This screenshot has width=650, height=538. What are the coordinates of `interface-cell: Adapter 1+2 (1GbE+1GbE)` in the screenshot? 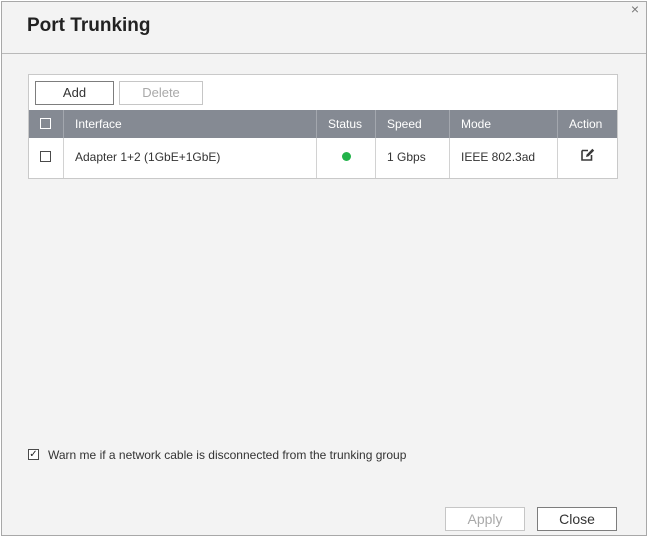 It's located at (190, 158).